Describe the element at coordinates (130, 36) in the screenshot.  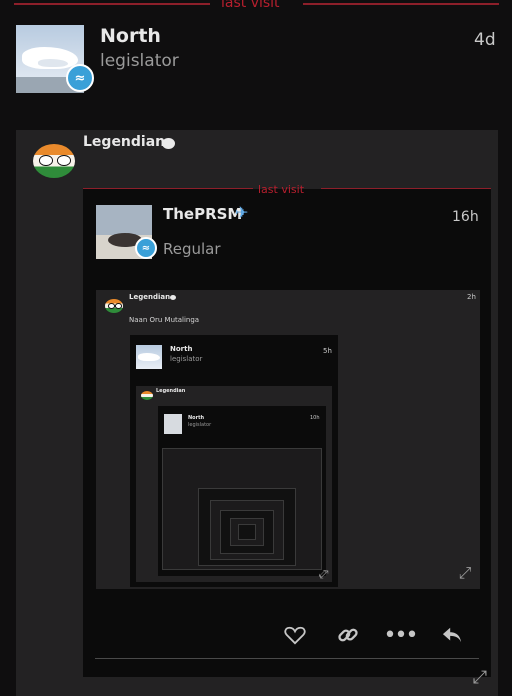
I see `post-author-name: North` at that location.